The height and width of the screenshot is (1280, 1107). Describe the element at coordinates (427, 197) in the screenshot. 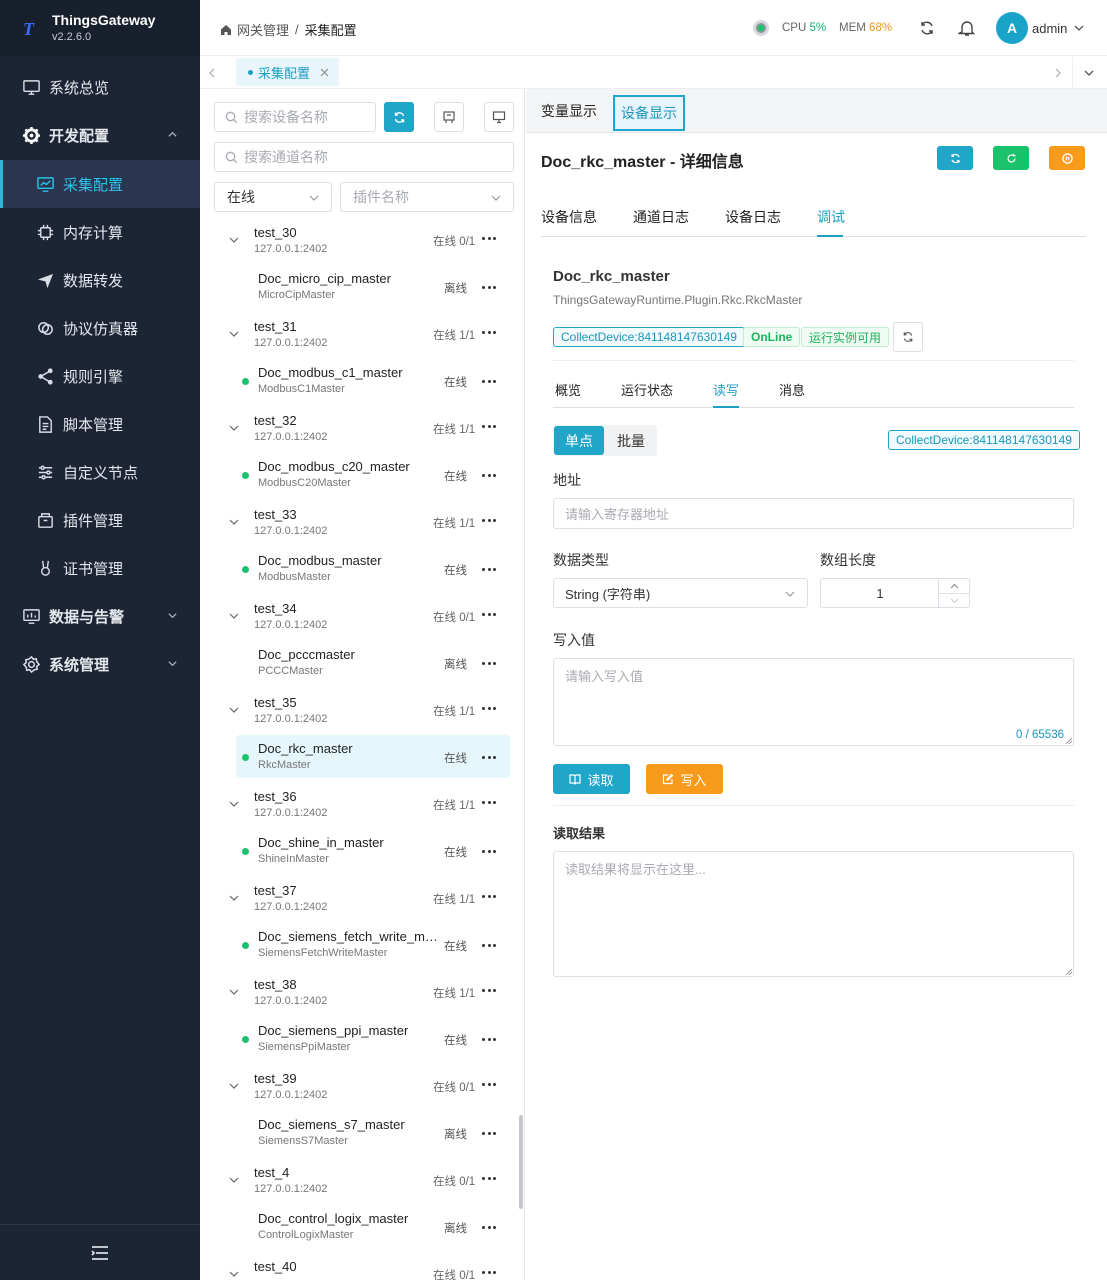

I see `plugin-filter-select: 插件名称` at that location.